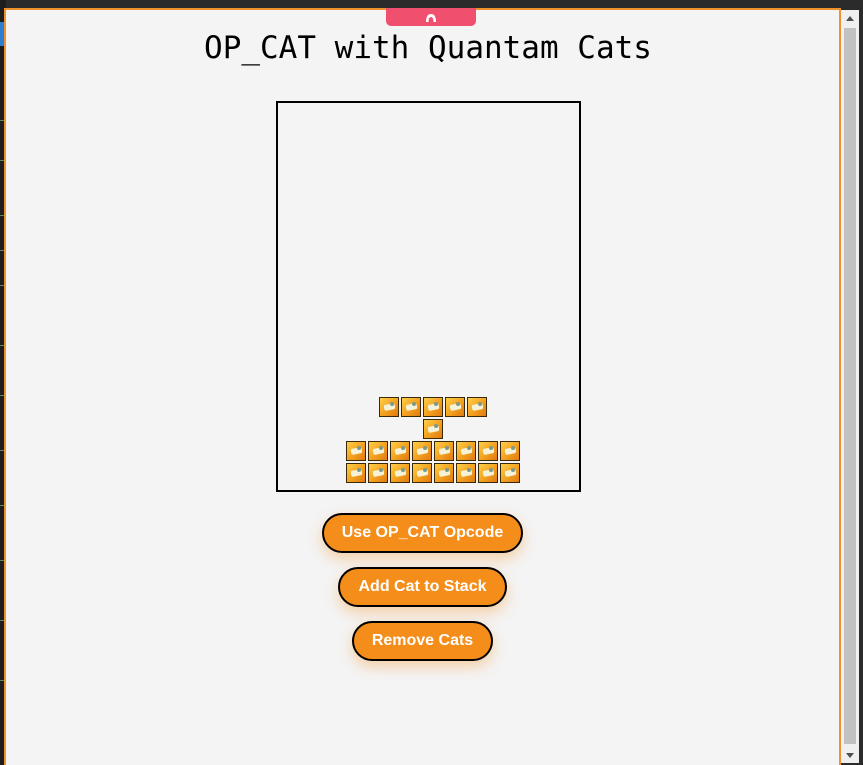 This screenshot has height=765, width=863. What do you see at coordinates (850, 755) in the screenshot?
I see `scroll-down-arrow-icon` at bounding box center [850, 755].